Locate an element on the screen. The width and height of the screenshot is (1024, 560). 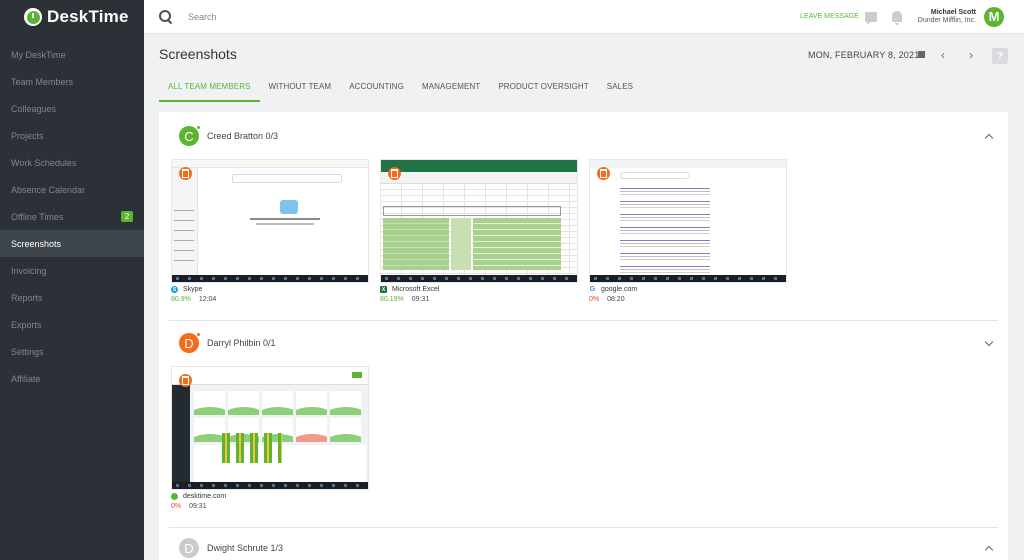
sidebar-item-settings: Settings is located at coordinates (72, 351).